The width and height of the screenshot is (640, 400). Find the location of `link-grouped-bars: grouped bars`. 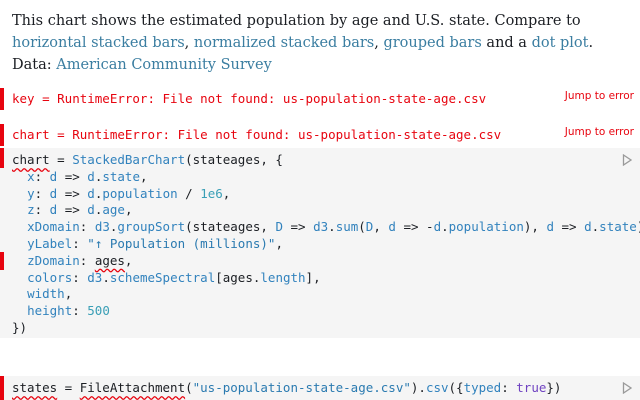

link-grouped-bars: grouped bars is located at coordinates (432, 43).